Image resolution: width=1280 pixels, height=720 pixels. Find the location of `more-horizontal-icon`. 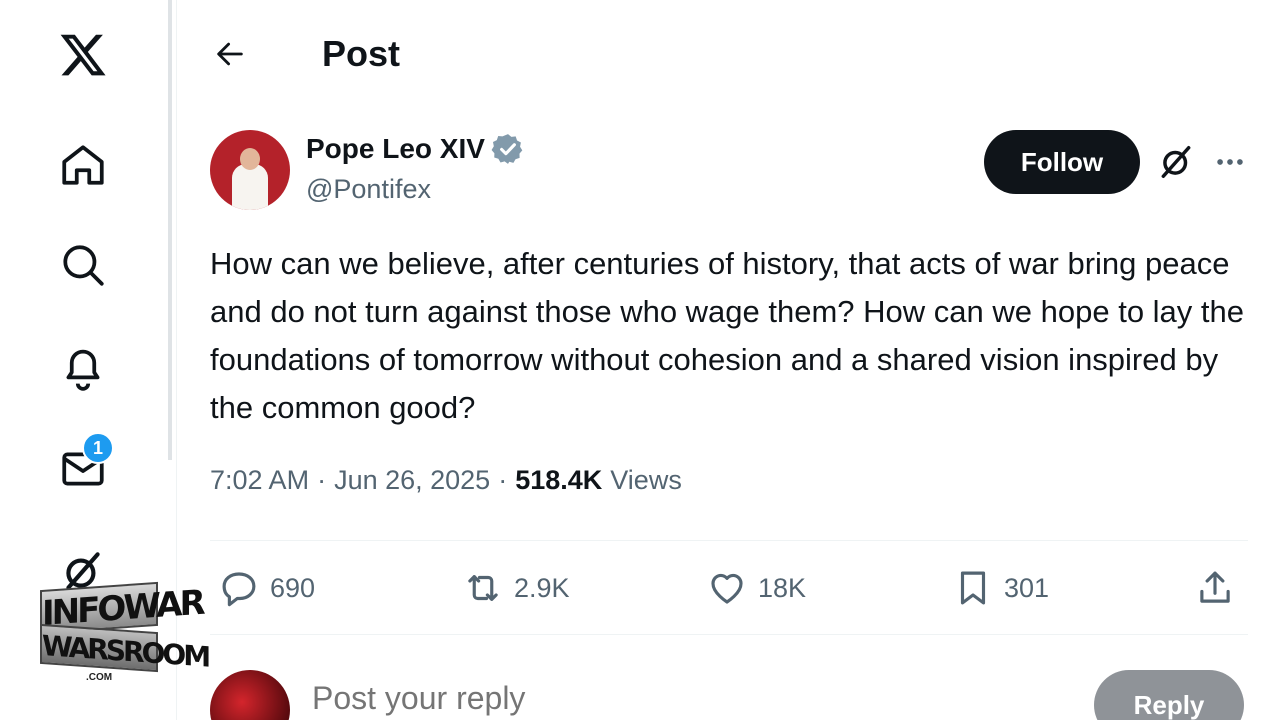

more-horizontal-icon is located at coordinates (1230, 162).